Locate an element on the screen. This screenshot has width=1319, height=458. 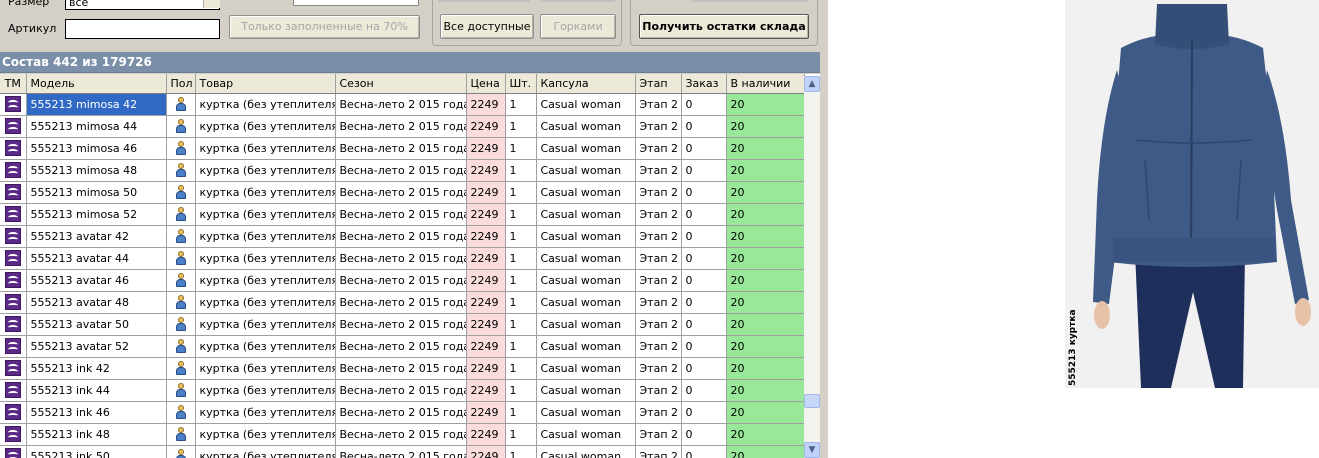
col-header-order: Заказ is located at coordinates (704, 84).